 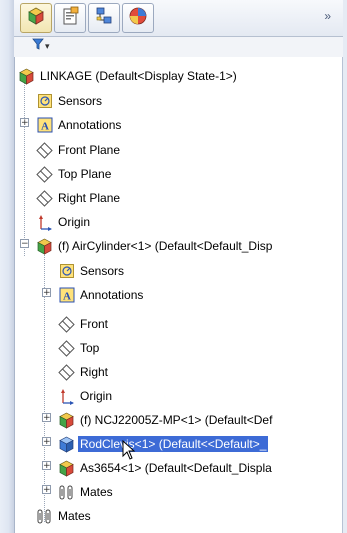 I want to click on mouse-pointer-icon, so click(x=129, y=449).